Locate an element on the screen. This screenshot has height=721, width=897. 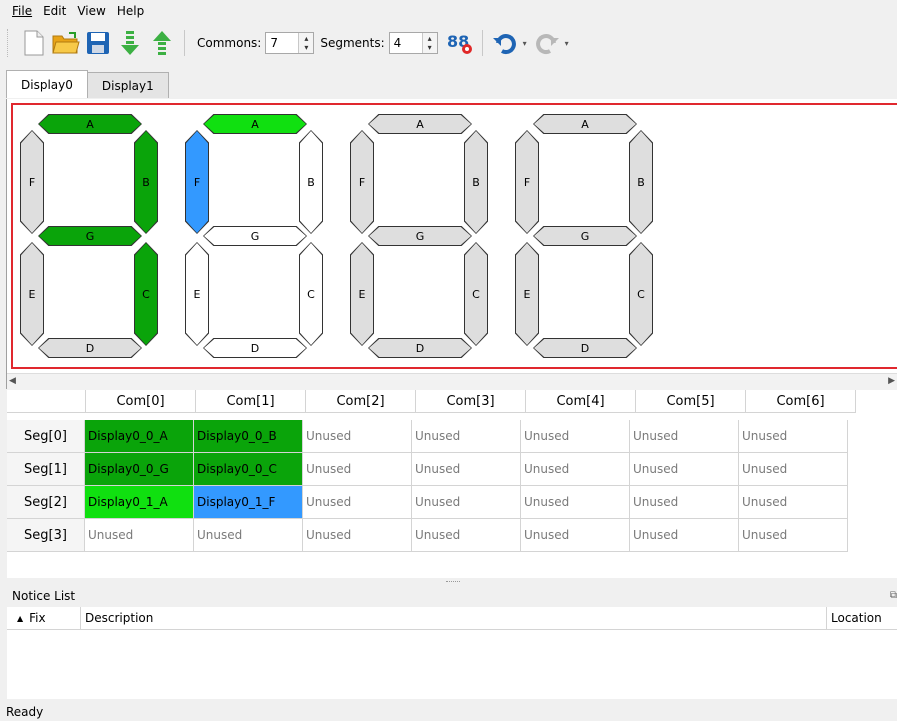
new-file-icon is located at coordinates (34, 43).